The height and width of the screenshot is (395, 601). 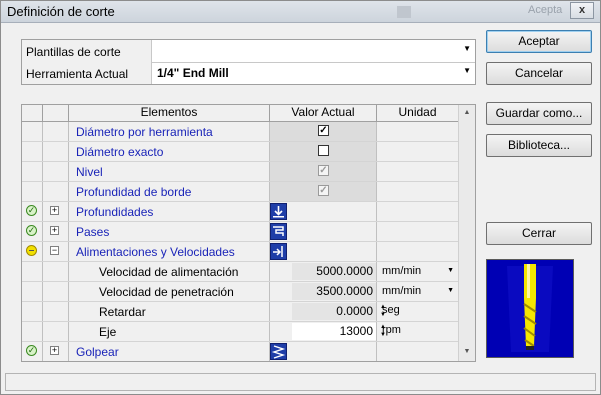 I want to click on edge-depth-checkbox: ✓, so click(x=323, y=190).